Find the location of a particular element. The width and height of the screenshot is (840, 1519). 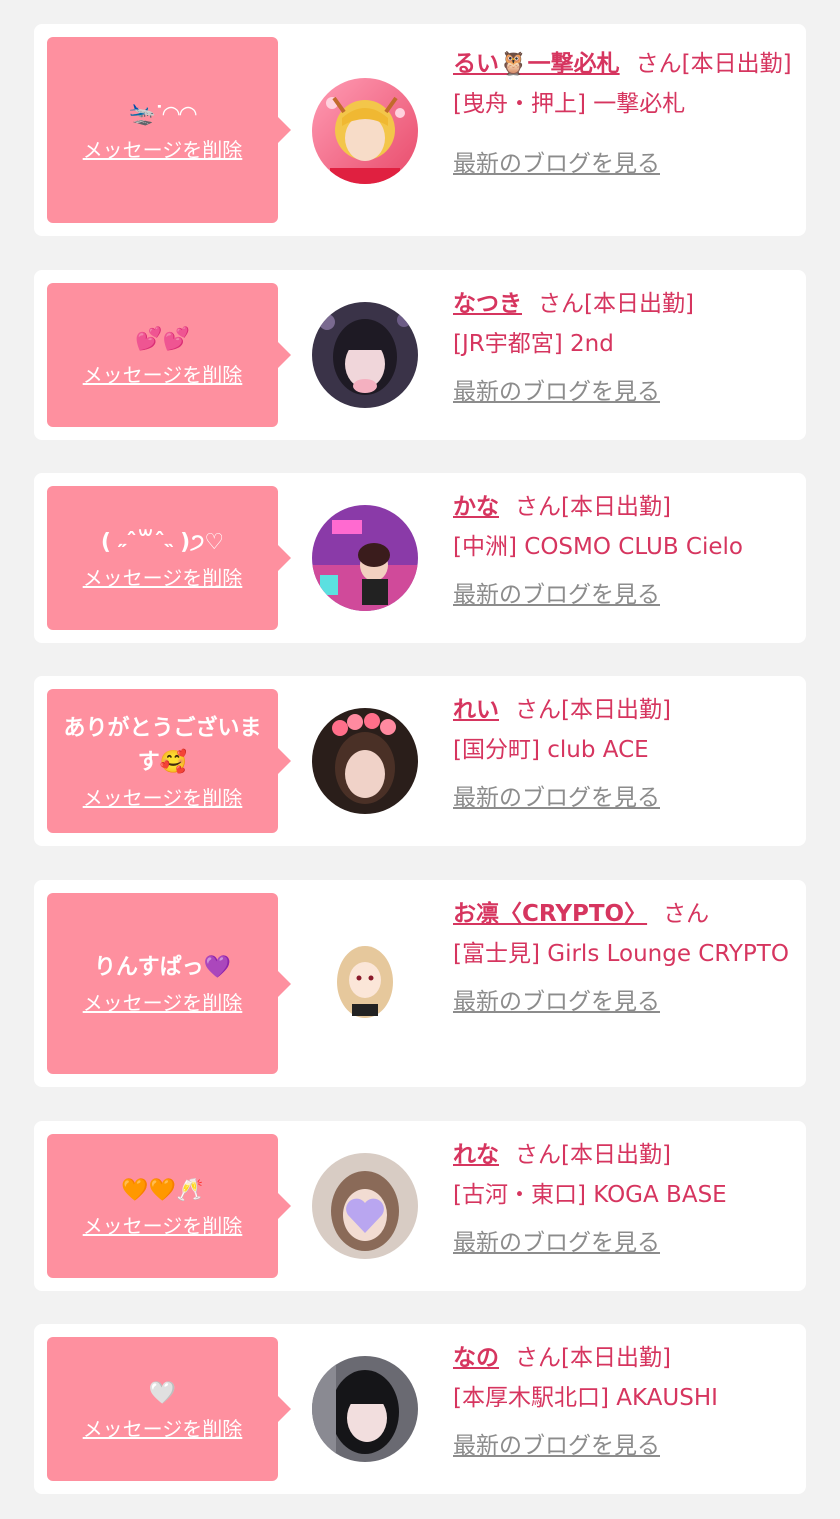

message-bubble: ありがとうございます🥰 メッセージを削除 is located at coordinates (169, 761).